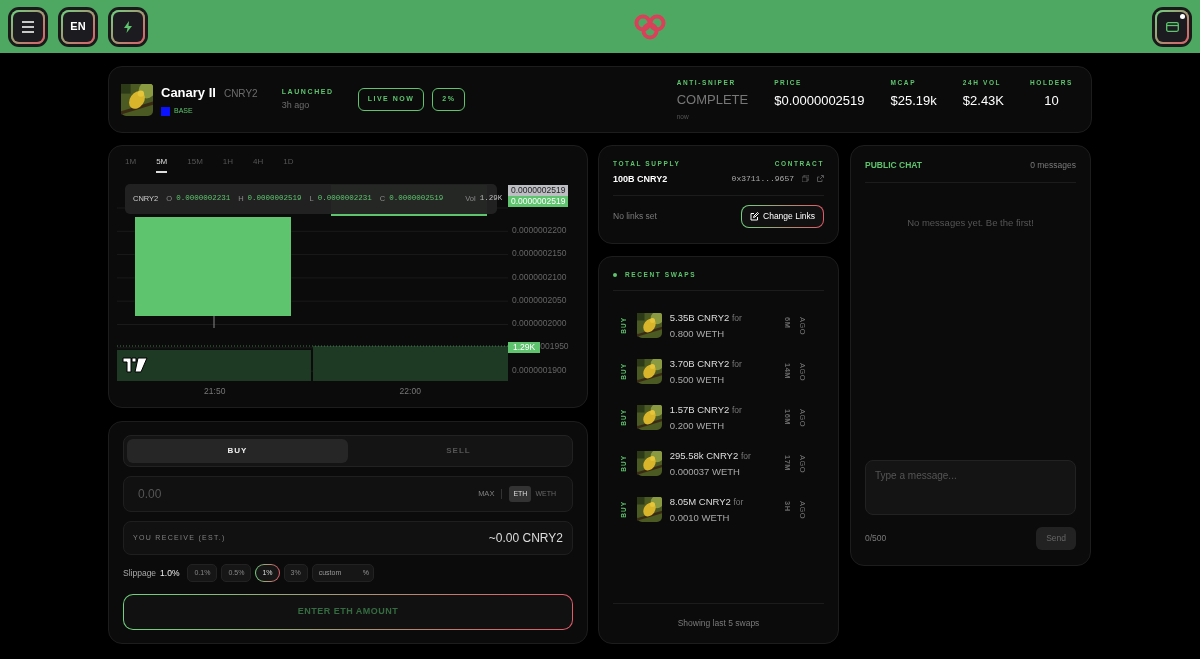 The image size is (1200, 659). I want to click on swap-amount: 8.05M CNRY2, so click(700, 501).